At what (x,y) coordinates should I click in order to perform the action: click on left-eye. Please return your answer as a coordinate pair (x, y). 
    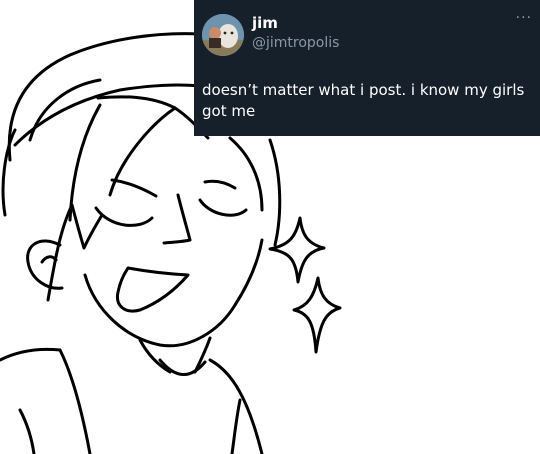
    Looking at the image, I should click on (124, 216).